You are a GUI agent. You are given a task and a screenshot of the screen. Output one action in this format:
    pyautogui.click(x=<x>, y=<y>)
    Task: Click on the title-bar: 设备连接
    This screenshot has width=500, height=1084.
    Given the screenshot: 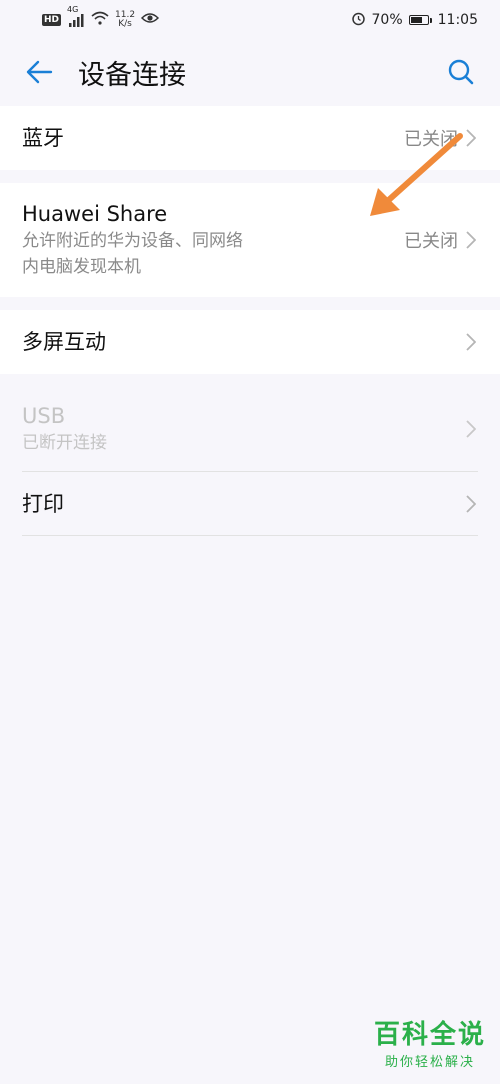 What is the action you would take?
    pyautogui.click(x=250, y=72)
    